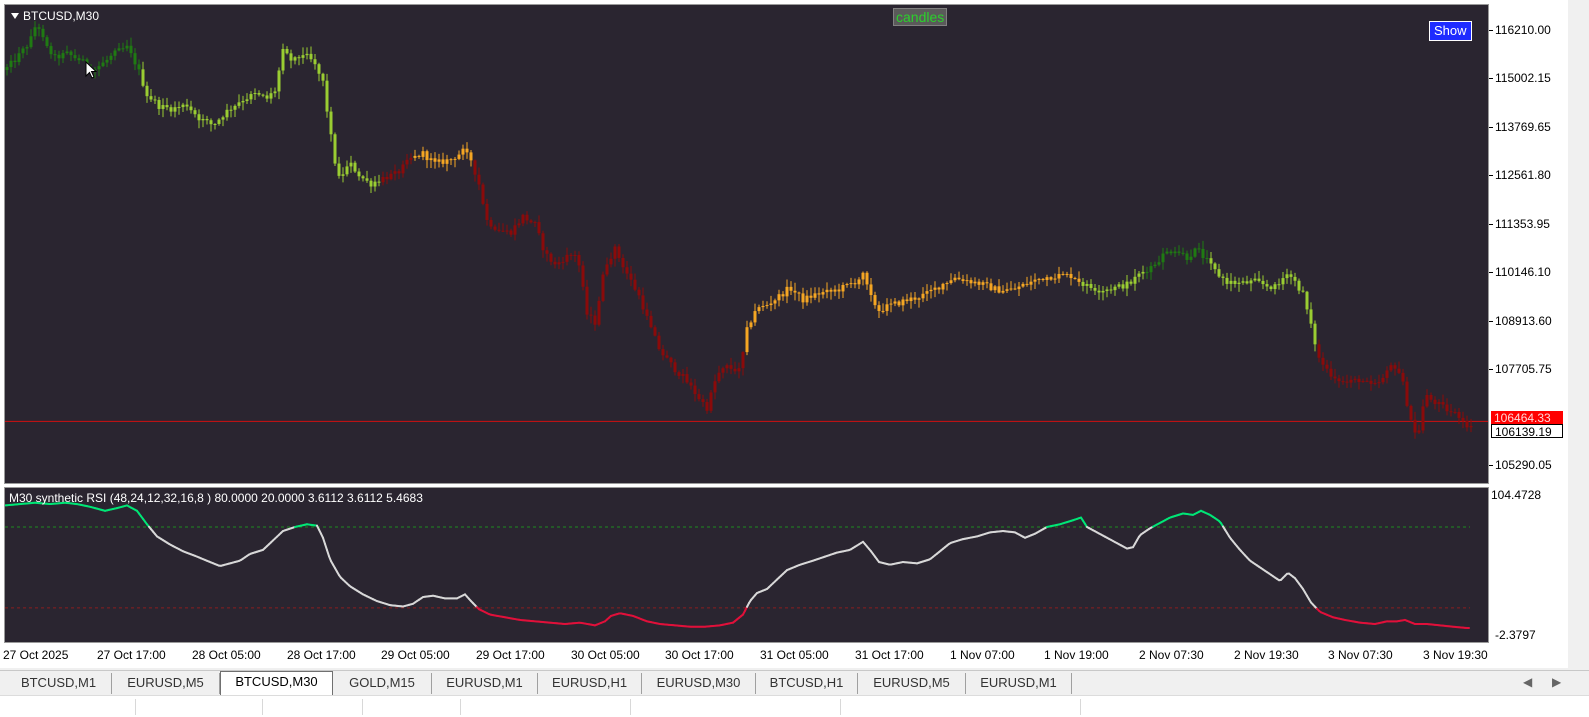  Describe the element at coordinates (382, 683) in the screenshot. I see `tab-gold-m15: GOLD,M15` at that location.